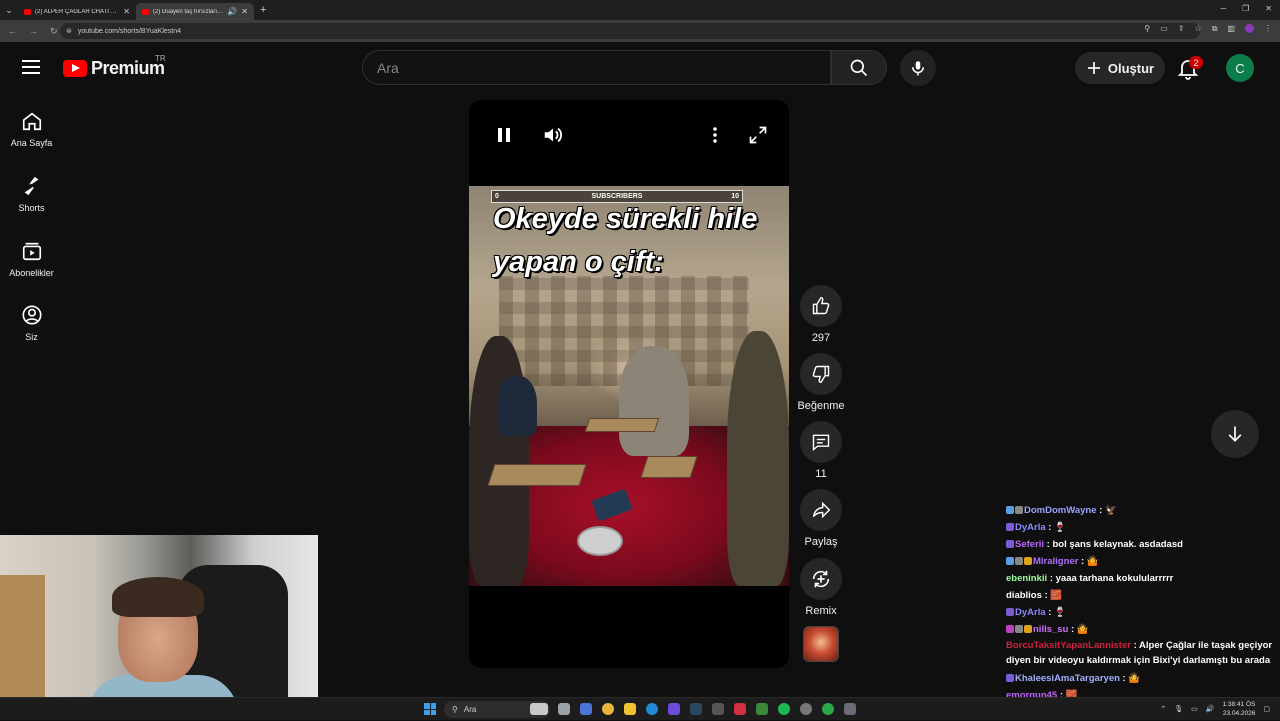 The width and height of the screenshot is (1280, 721). I want to click on zoom-icon: ⚲, so click(1147, 29).